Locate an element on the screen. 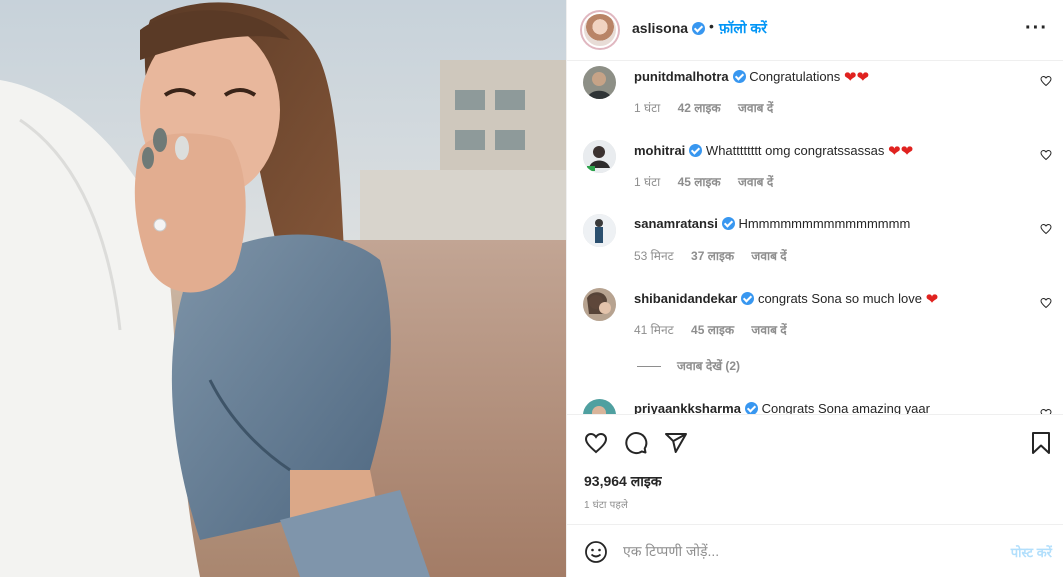 Image resolution: width=1063 pixels, height=577 pixels. author-avatar is located at coordinates (600, 30).